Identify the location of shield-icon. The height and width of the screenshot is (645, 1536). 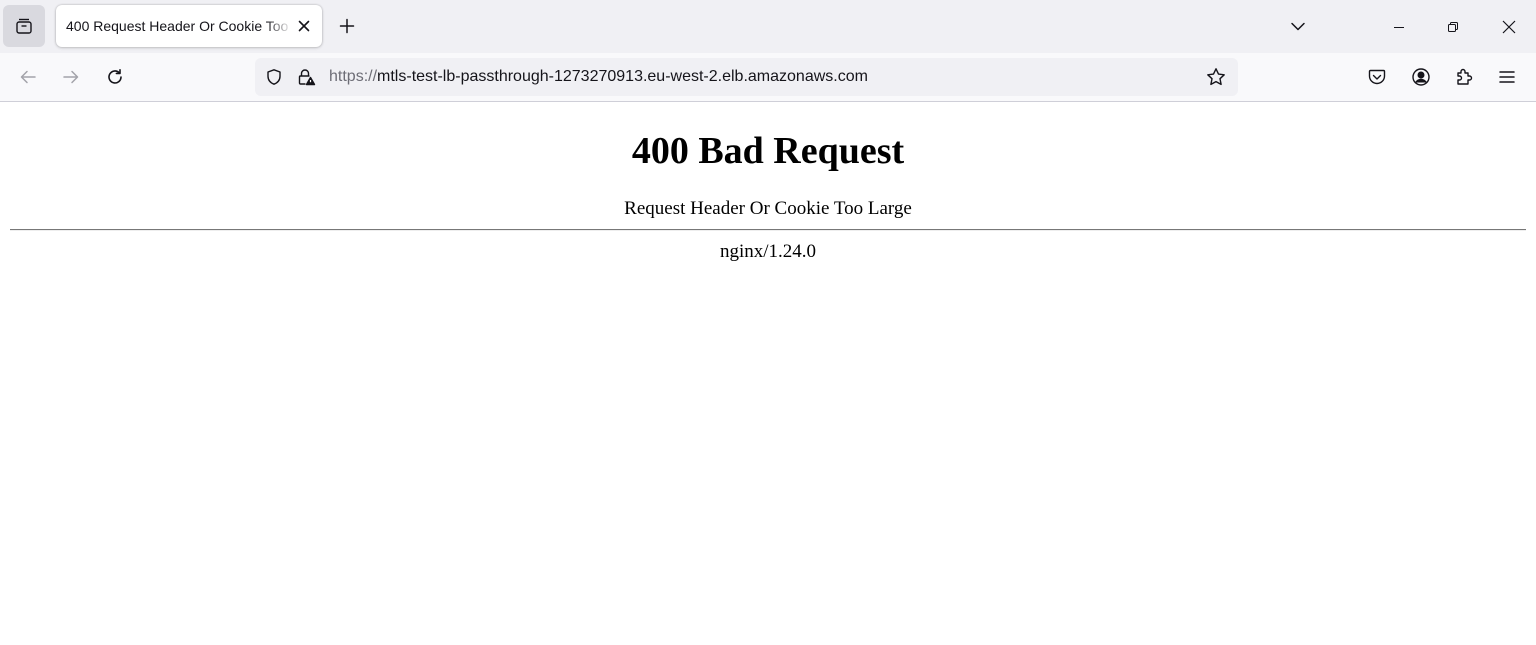
(274, 77).